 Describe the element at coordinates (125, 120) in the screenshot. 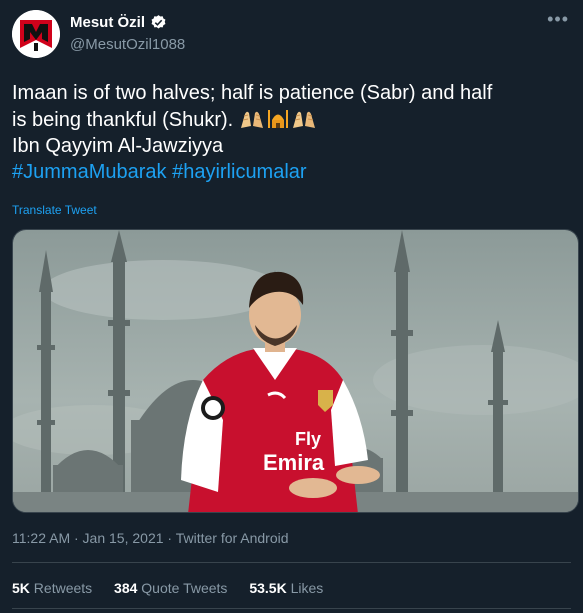

I see `tweet-line-2-text: is being thankful (Shukr).` at that location.